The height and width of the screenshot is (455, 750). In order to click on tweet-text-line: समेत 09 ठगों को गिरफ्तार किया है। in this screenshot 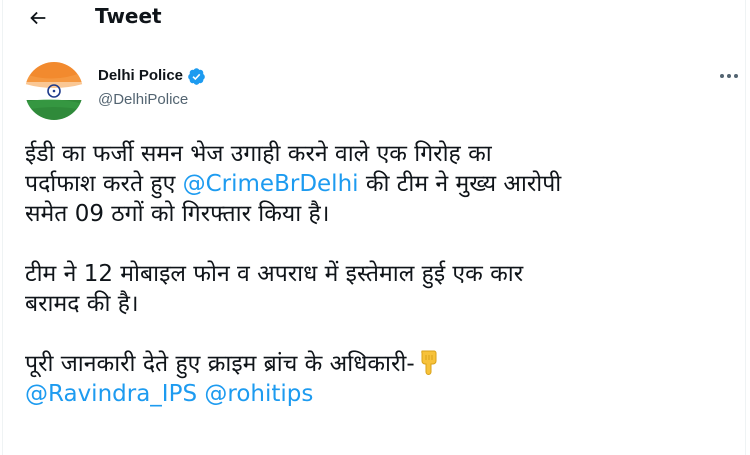, I will do `click(177, 214)`.